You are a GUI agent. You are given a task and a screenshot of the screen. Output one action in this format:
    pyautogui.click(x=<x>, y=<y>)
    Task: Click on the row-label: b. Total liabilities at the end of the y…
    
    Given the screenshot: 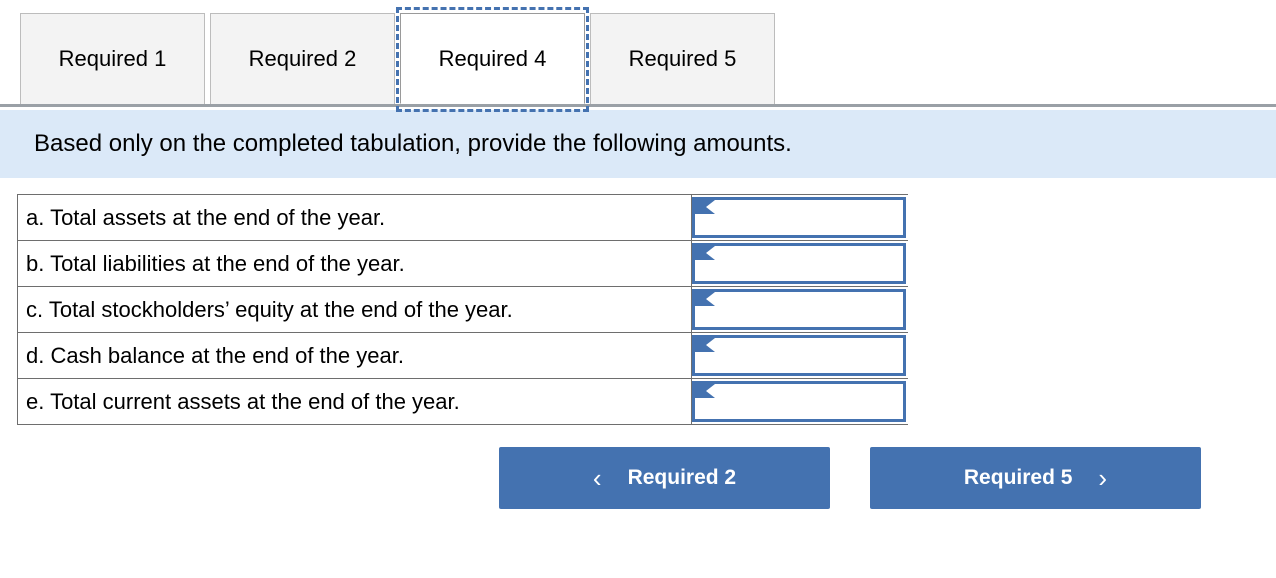 What is the action you would take?
    pyautogui.click(x=354, y=263)
    